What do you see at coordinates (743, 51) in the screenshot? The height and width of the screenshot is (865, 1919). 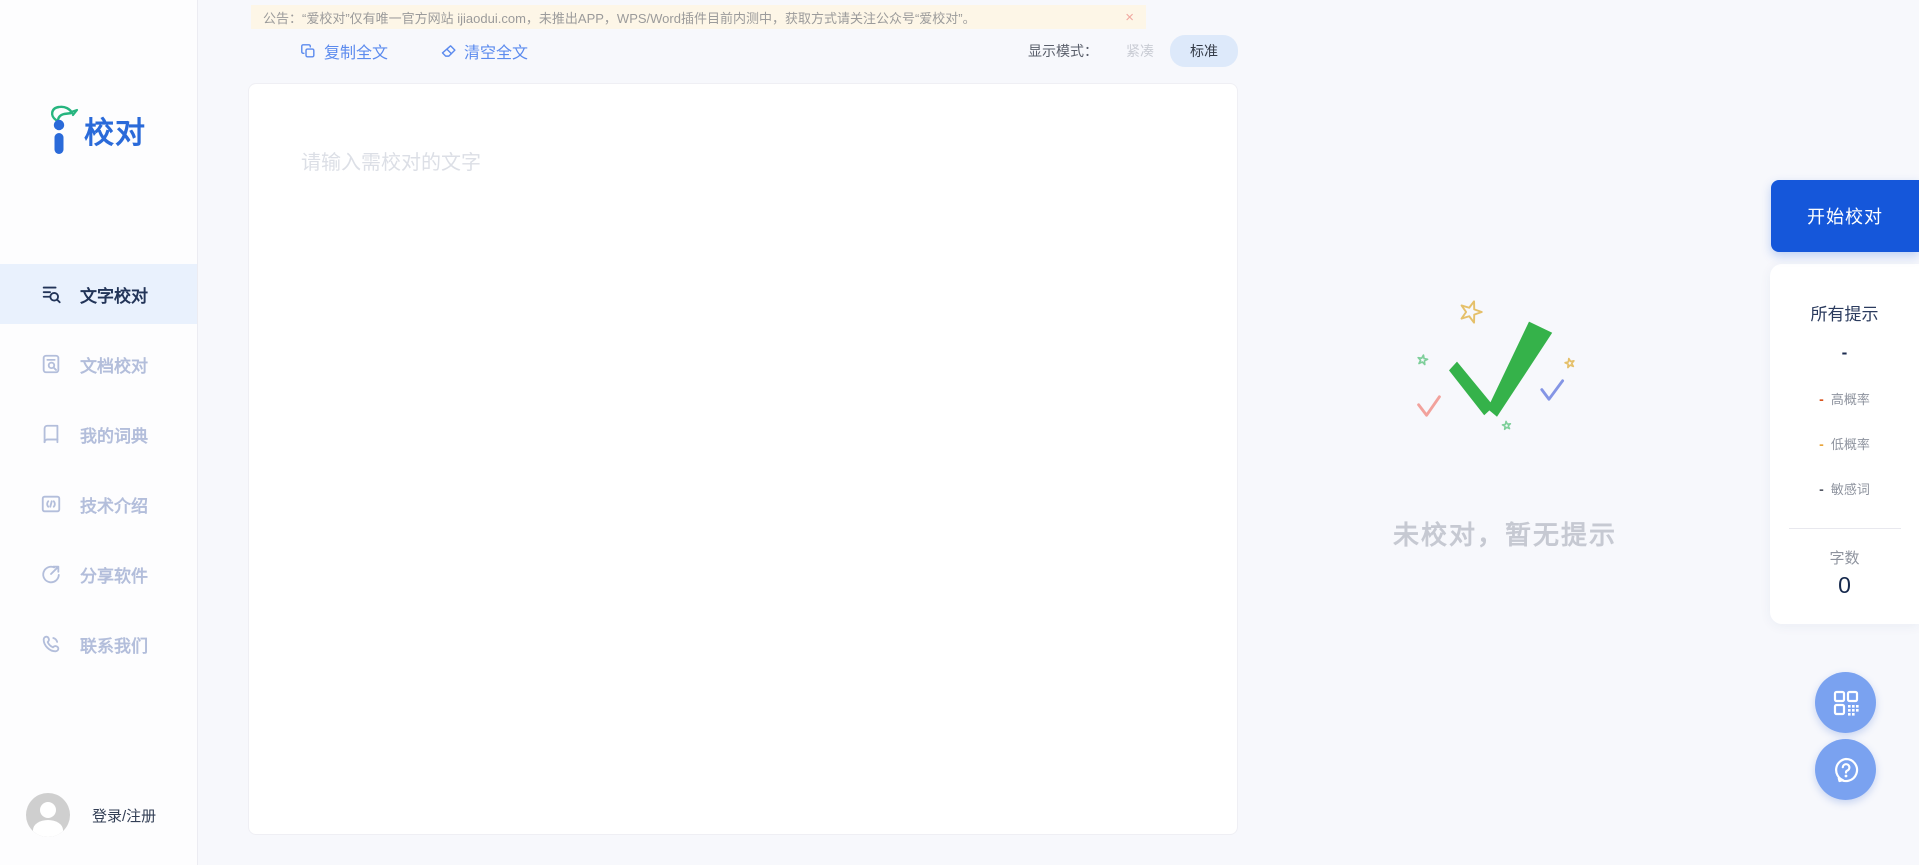 I see `editor-toolbar: 复制全文 清空全文 显示模式： 紧凑 标准` at bounding box center [743, 51].